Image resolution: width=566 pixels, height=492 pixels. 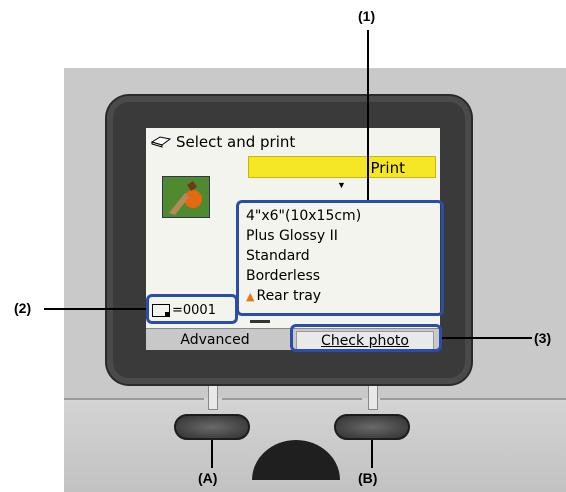 I want to click on callout-label-a: (A), so click(x=208, y=478).